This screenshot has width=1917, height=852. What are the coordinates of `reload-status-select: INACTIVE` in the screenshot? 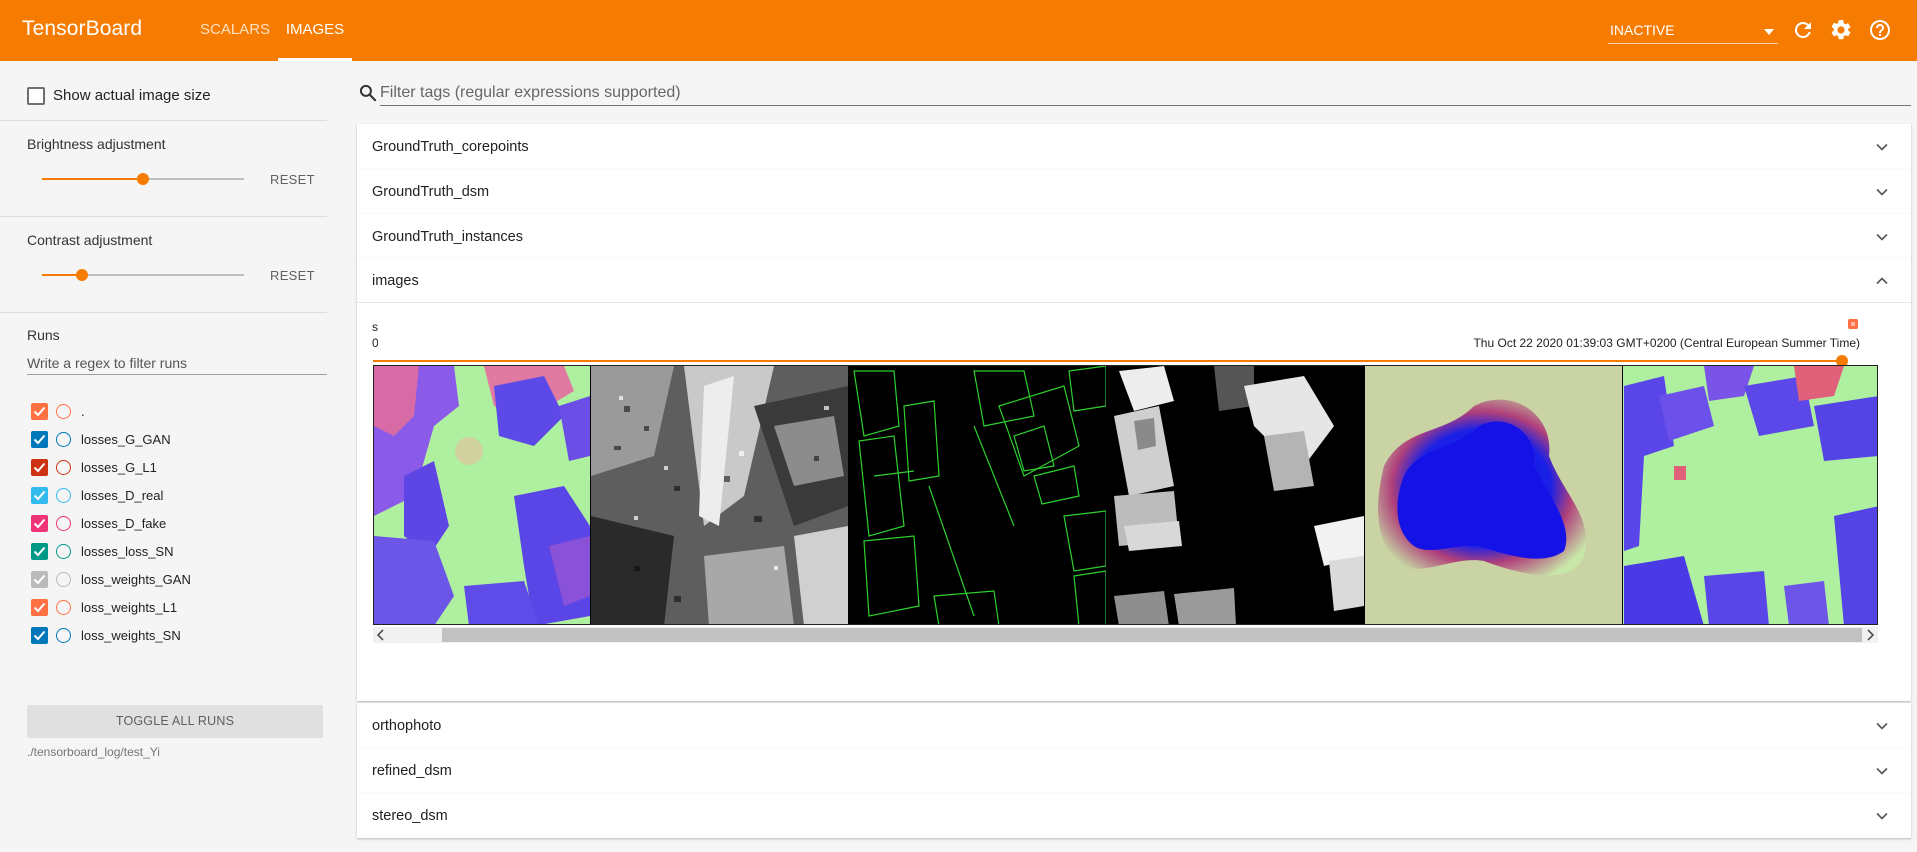 It's located at (1693, 31).